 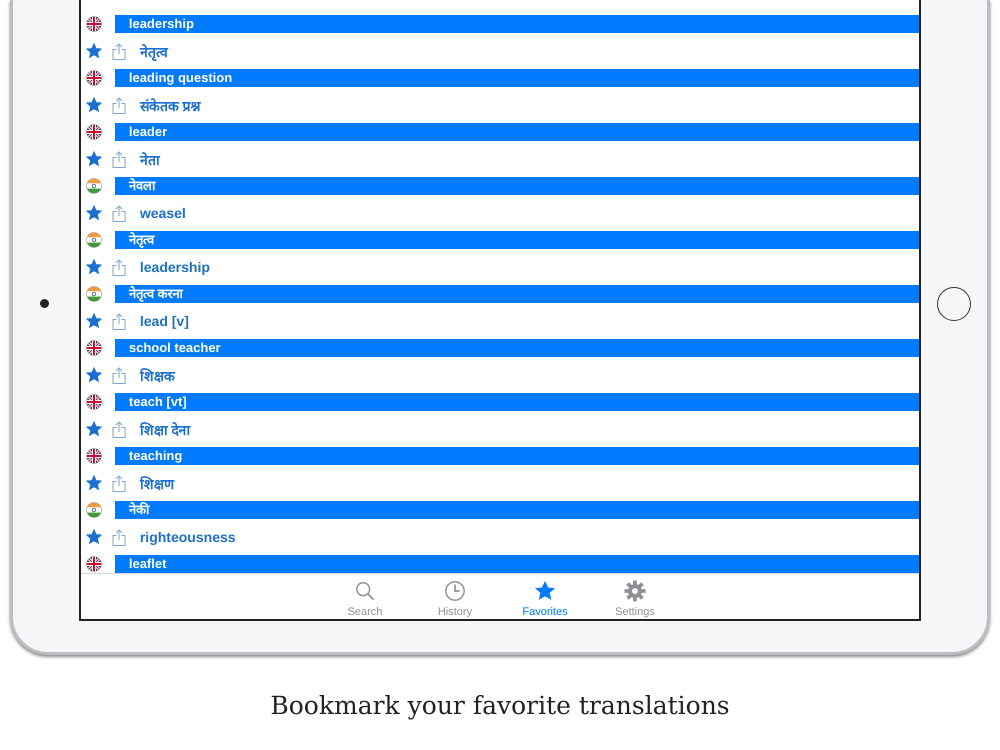 I want to click on clock-icon, so click(x=455, y=591).